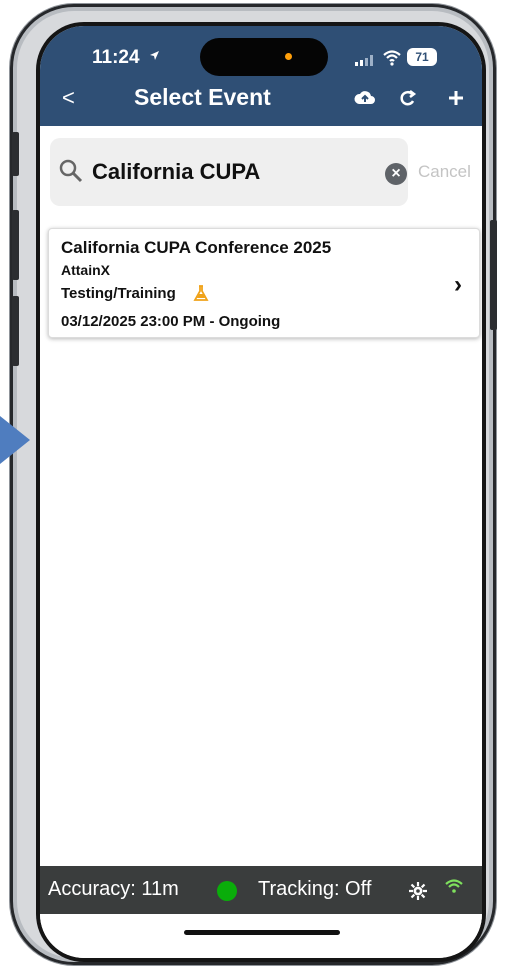  What do you see at coordinates (71, 98) in the screenshot?
I see `back-button: <` at bounding box center [71, 98].